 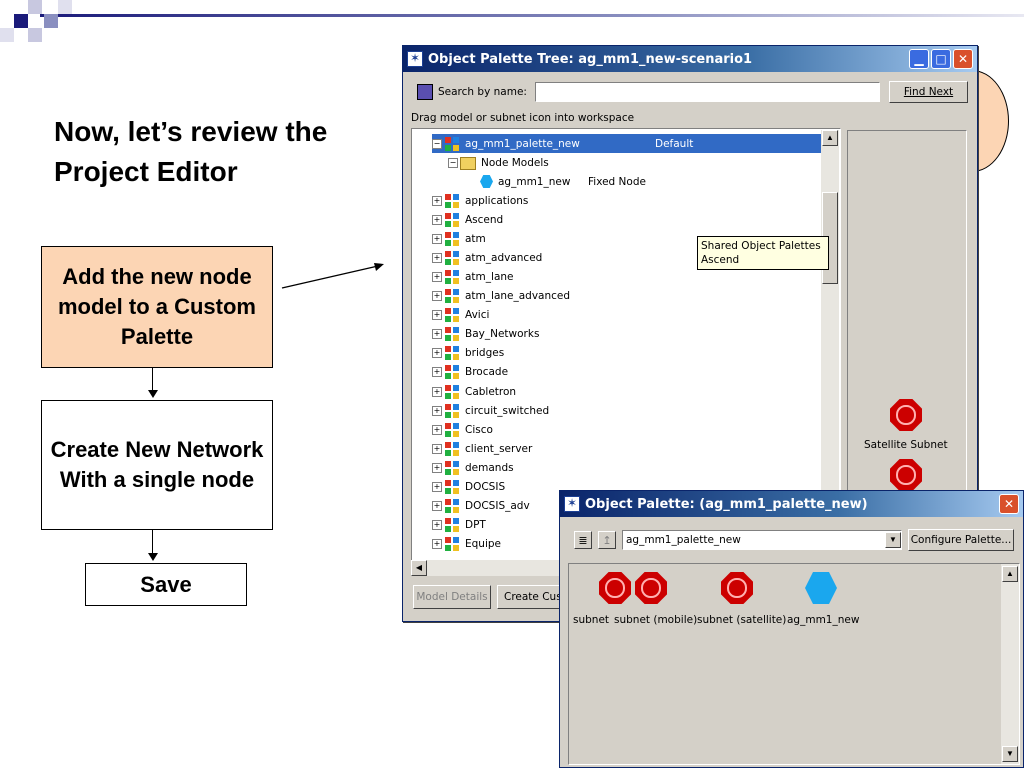 I want to click on palette-icon-label: ag_mm1_new, so click(x=823, y=620).